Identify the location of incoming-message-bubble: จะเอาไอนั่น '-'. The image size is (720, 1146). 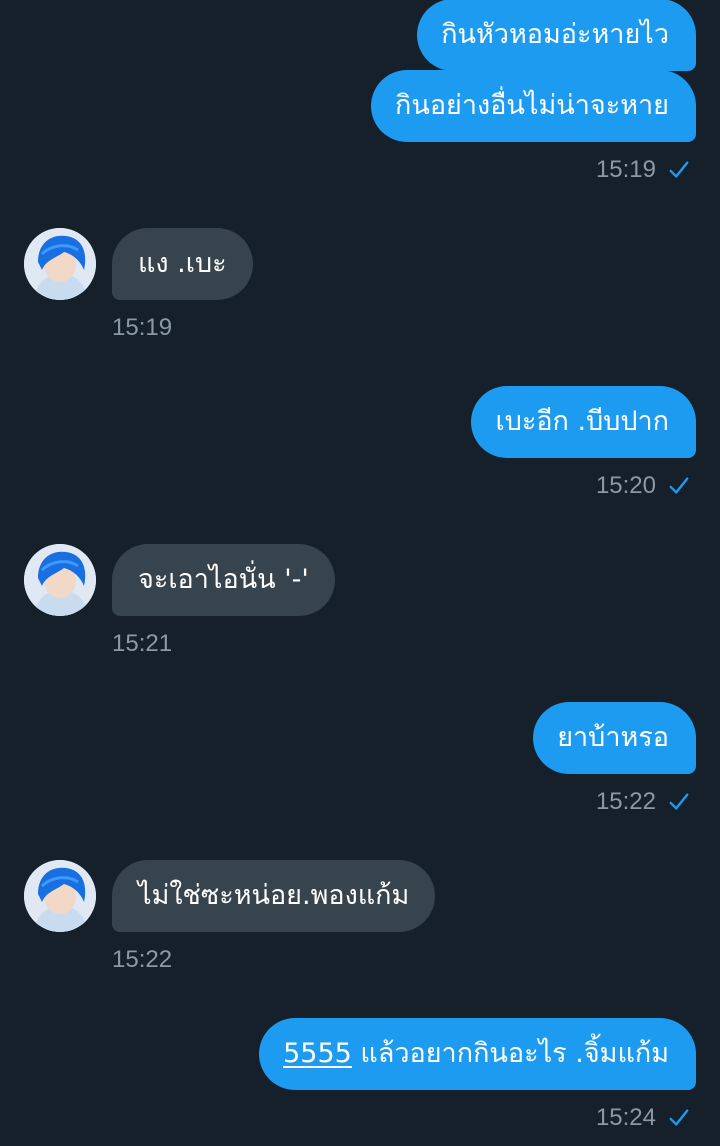
(223, 580).